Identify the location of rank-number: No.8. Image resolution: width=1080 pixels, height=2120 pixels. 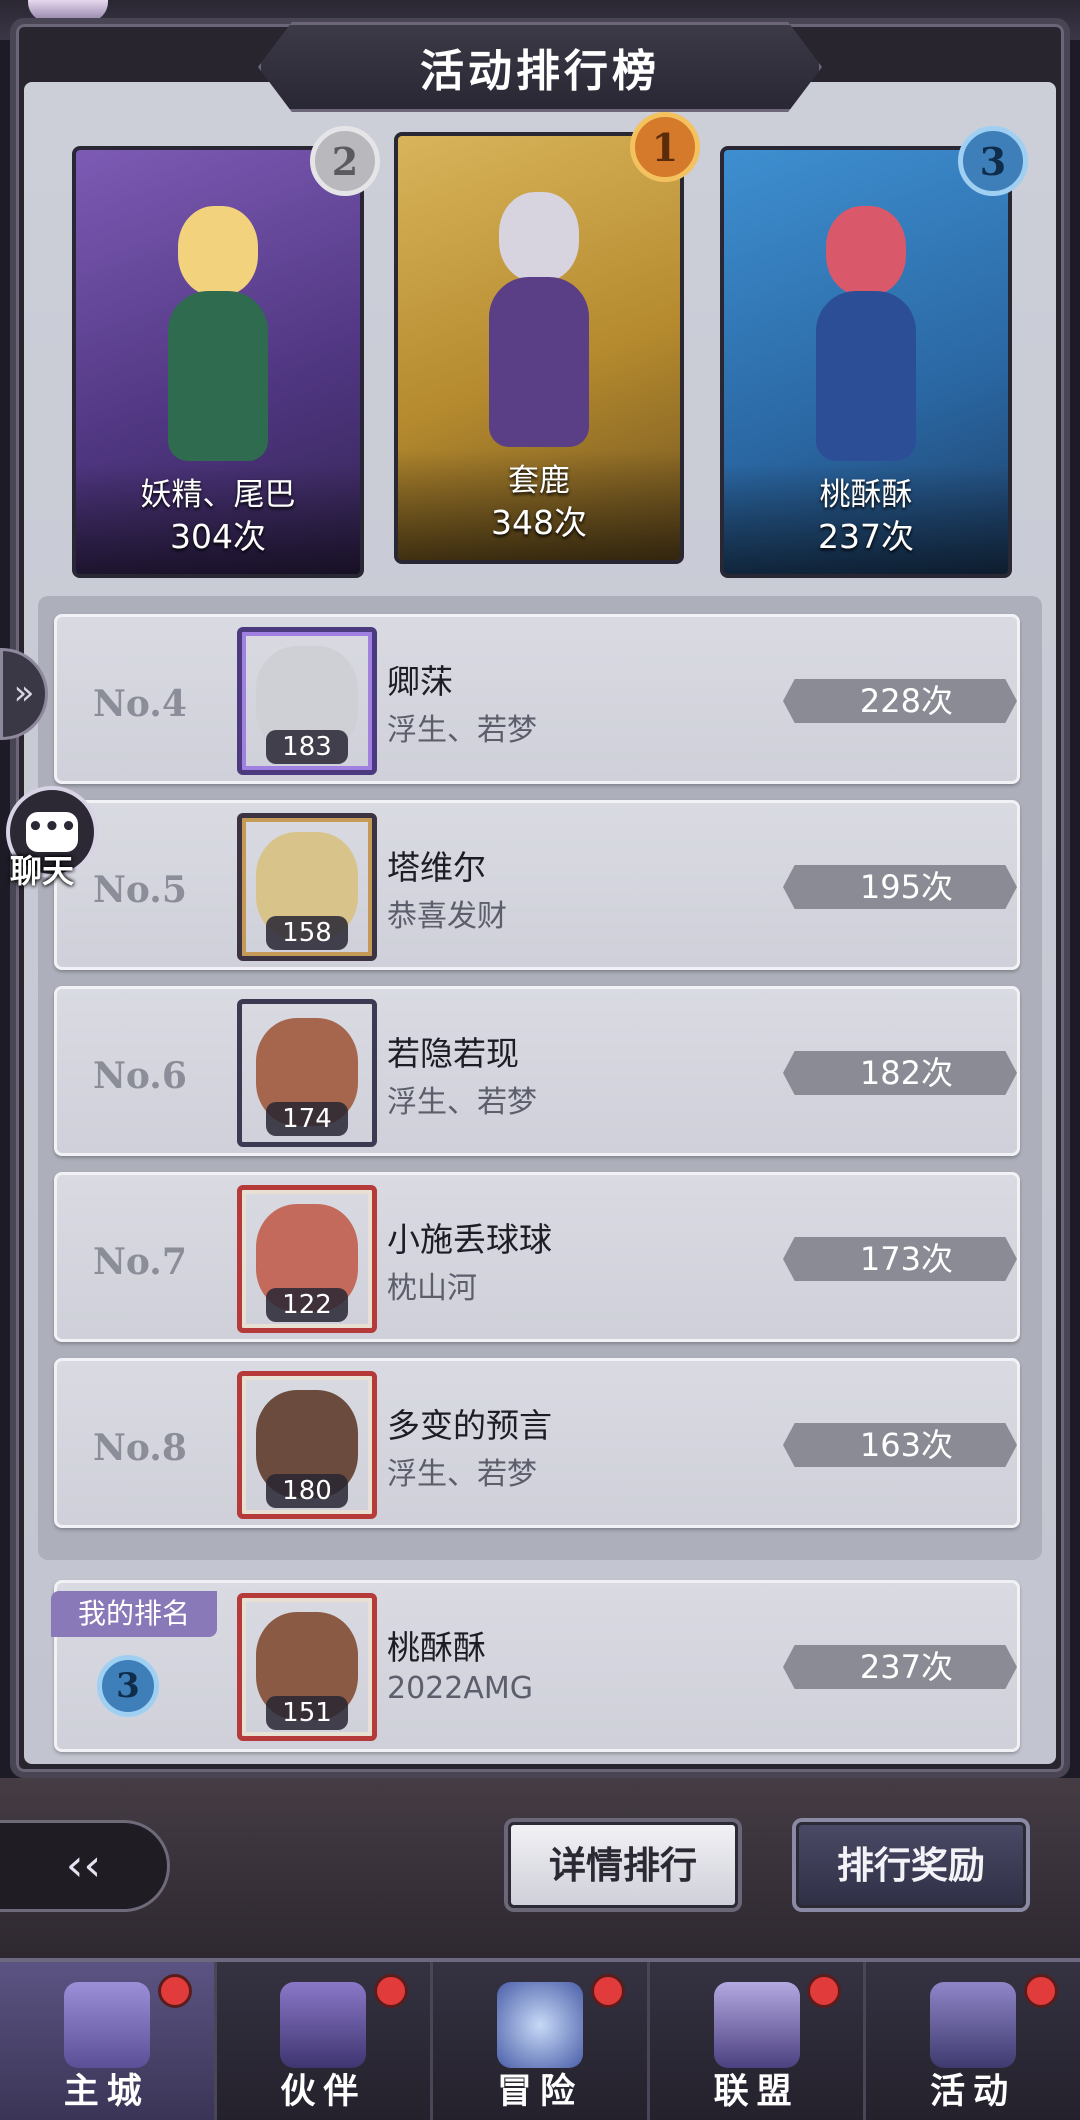
(140, 1448).